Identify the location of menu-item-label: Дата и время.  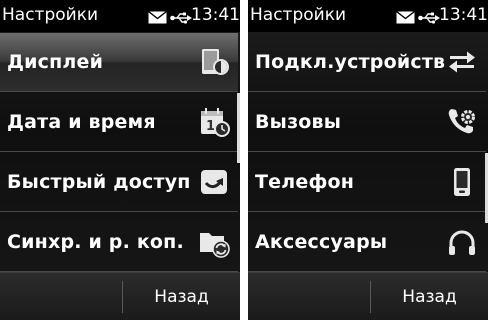
(81, 122).